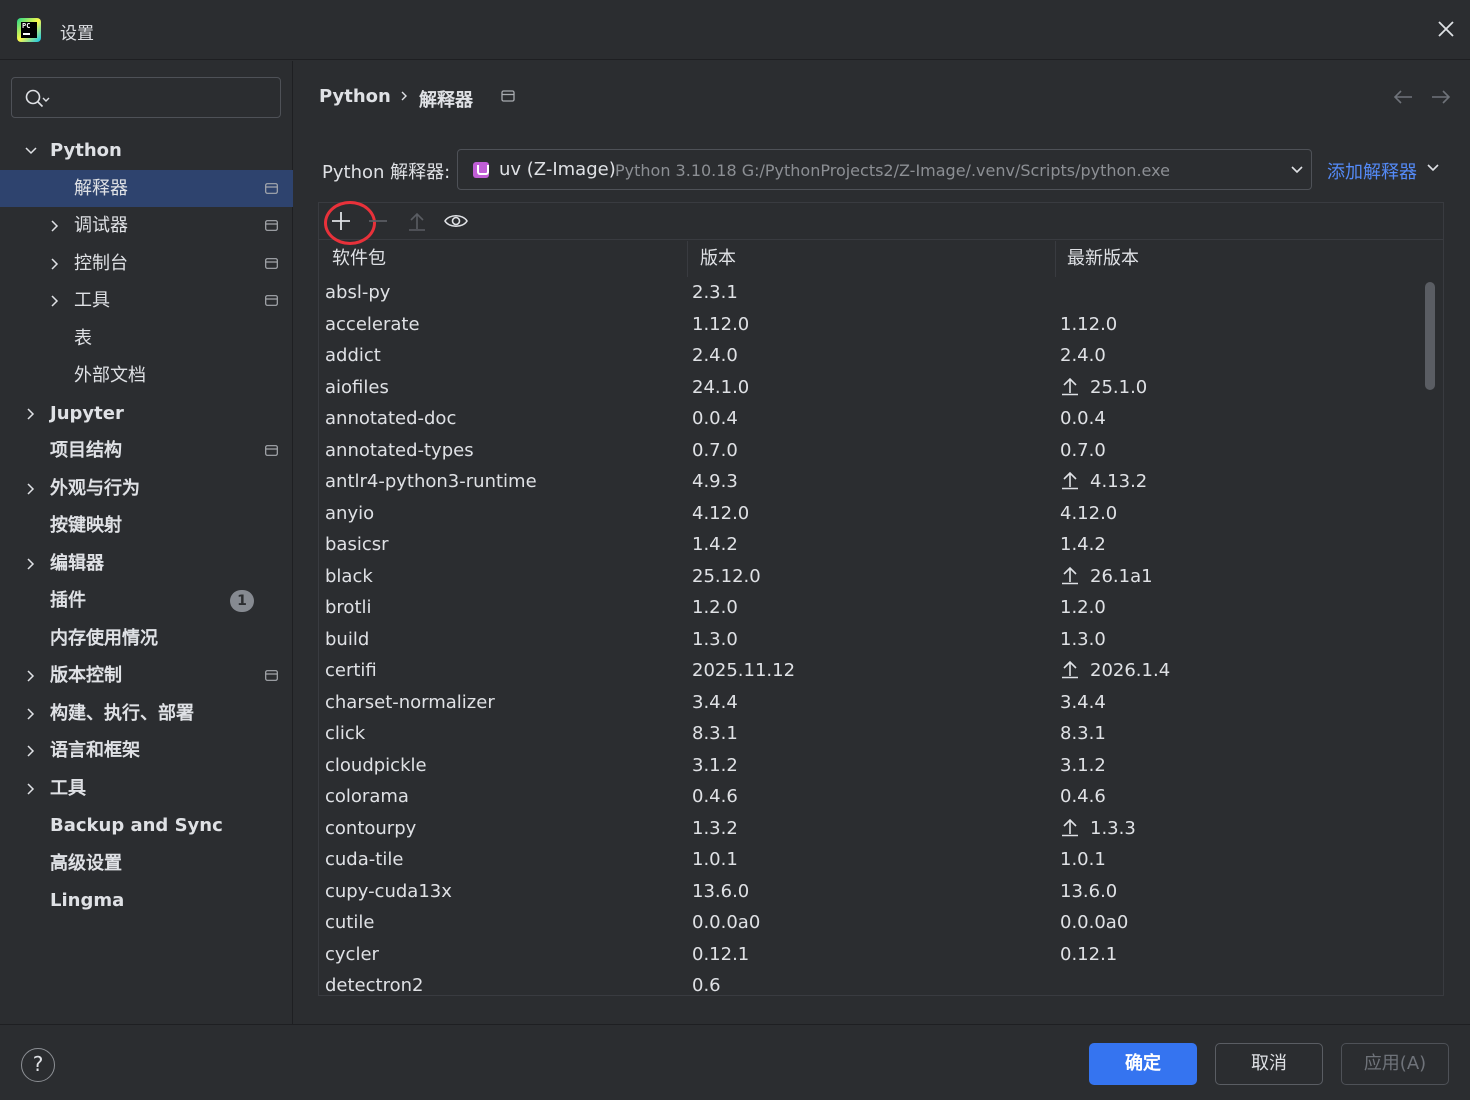  Describe the element at coordinates (1269, 1064) in the screenshot. I see `cancel-button: 取消` at that location.